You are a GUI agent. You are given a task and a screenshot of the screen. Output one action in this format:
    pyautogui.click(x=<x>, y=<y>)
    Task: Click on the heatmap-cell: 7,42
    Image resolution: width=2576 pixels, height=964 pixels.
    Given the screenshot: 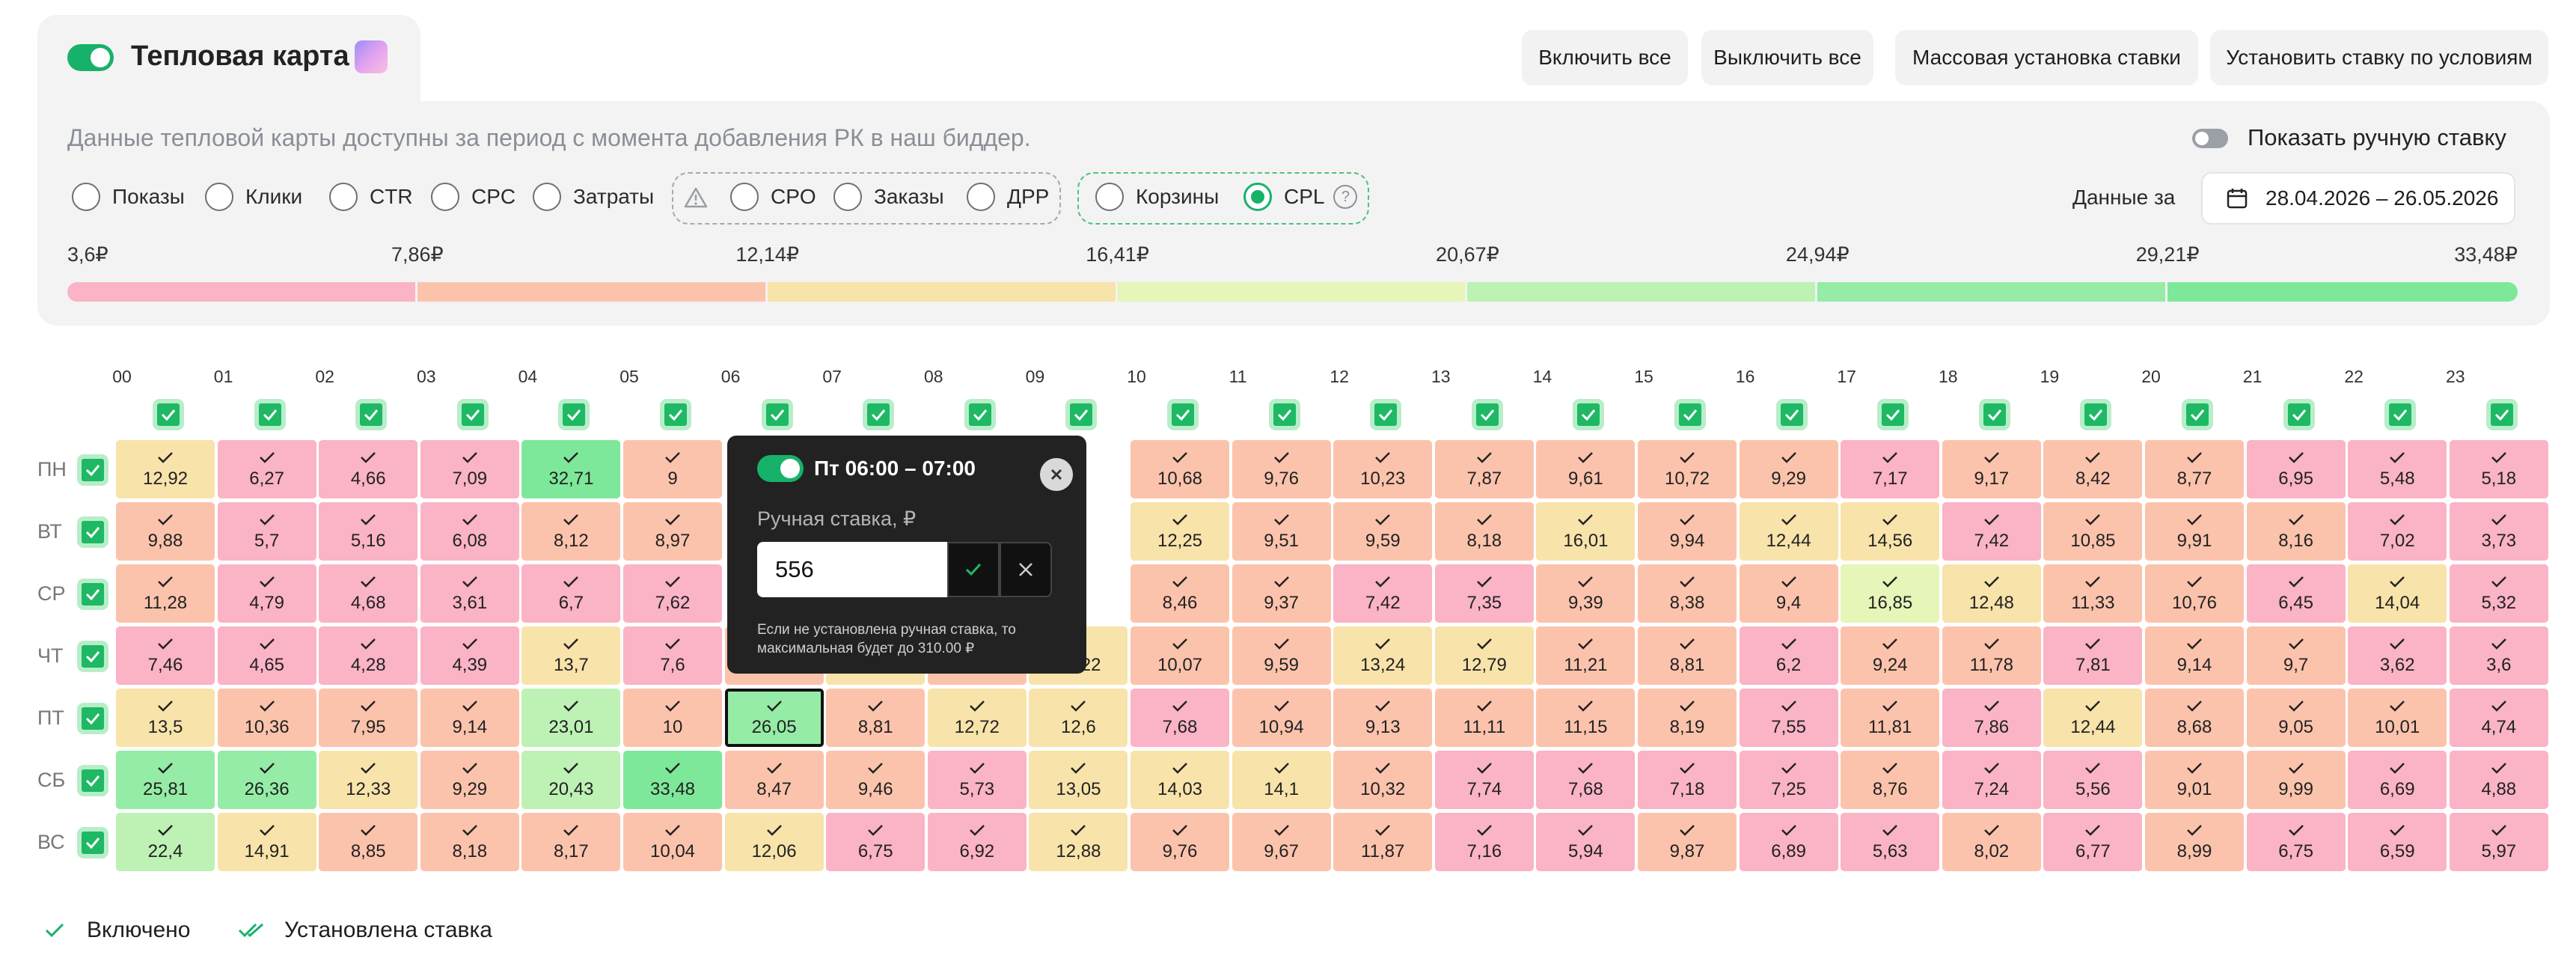 What is the action you would take?
    pyautogui.click(x=1383, y=593)
    